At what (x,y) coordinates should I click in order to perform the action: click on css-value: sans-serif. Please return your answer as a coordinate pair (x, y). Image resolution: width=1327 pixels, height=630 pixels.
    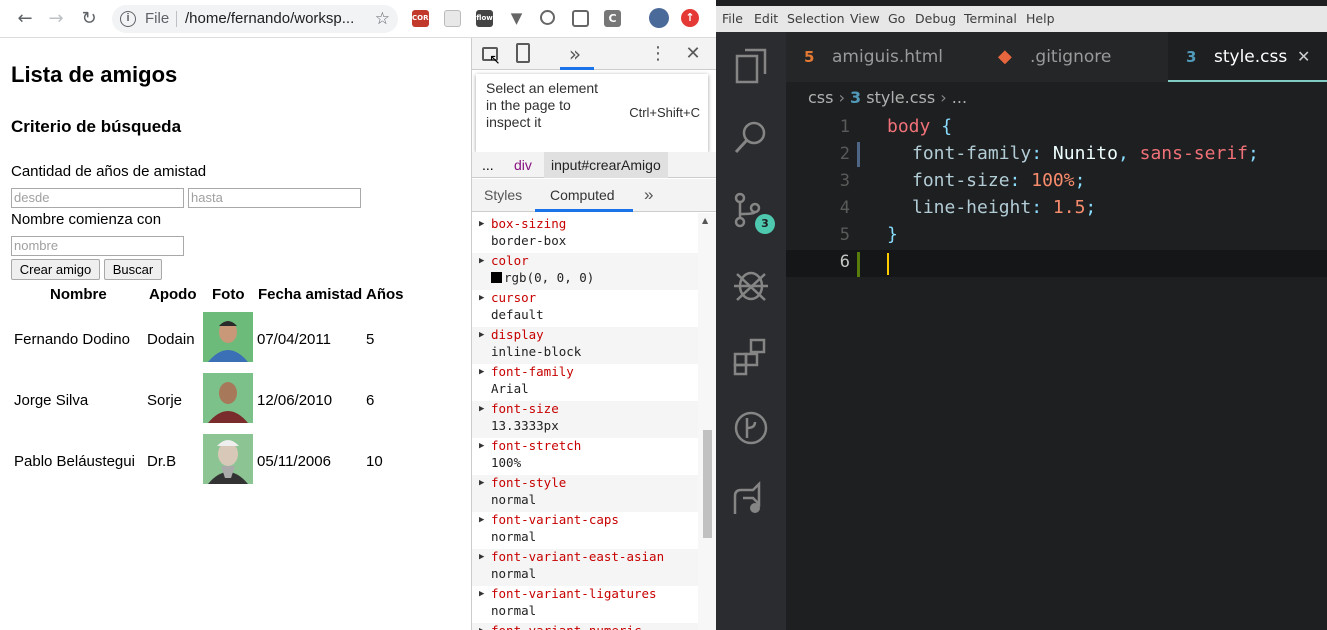
    Looking at the image, I should click on (1193, 153).